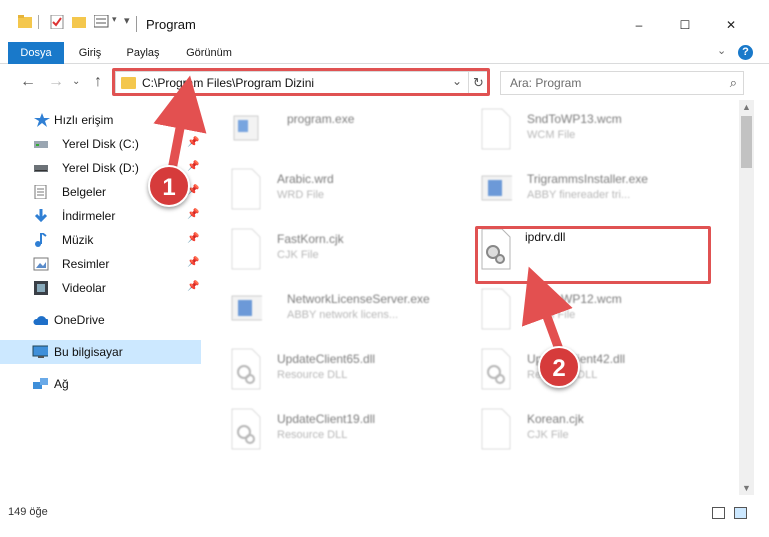 This screenshot has height=537, width=769. I want to click on file-type: CJK File, so click(548, 435).